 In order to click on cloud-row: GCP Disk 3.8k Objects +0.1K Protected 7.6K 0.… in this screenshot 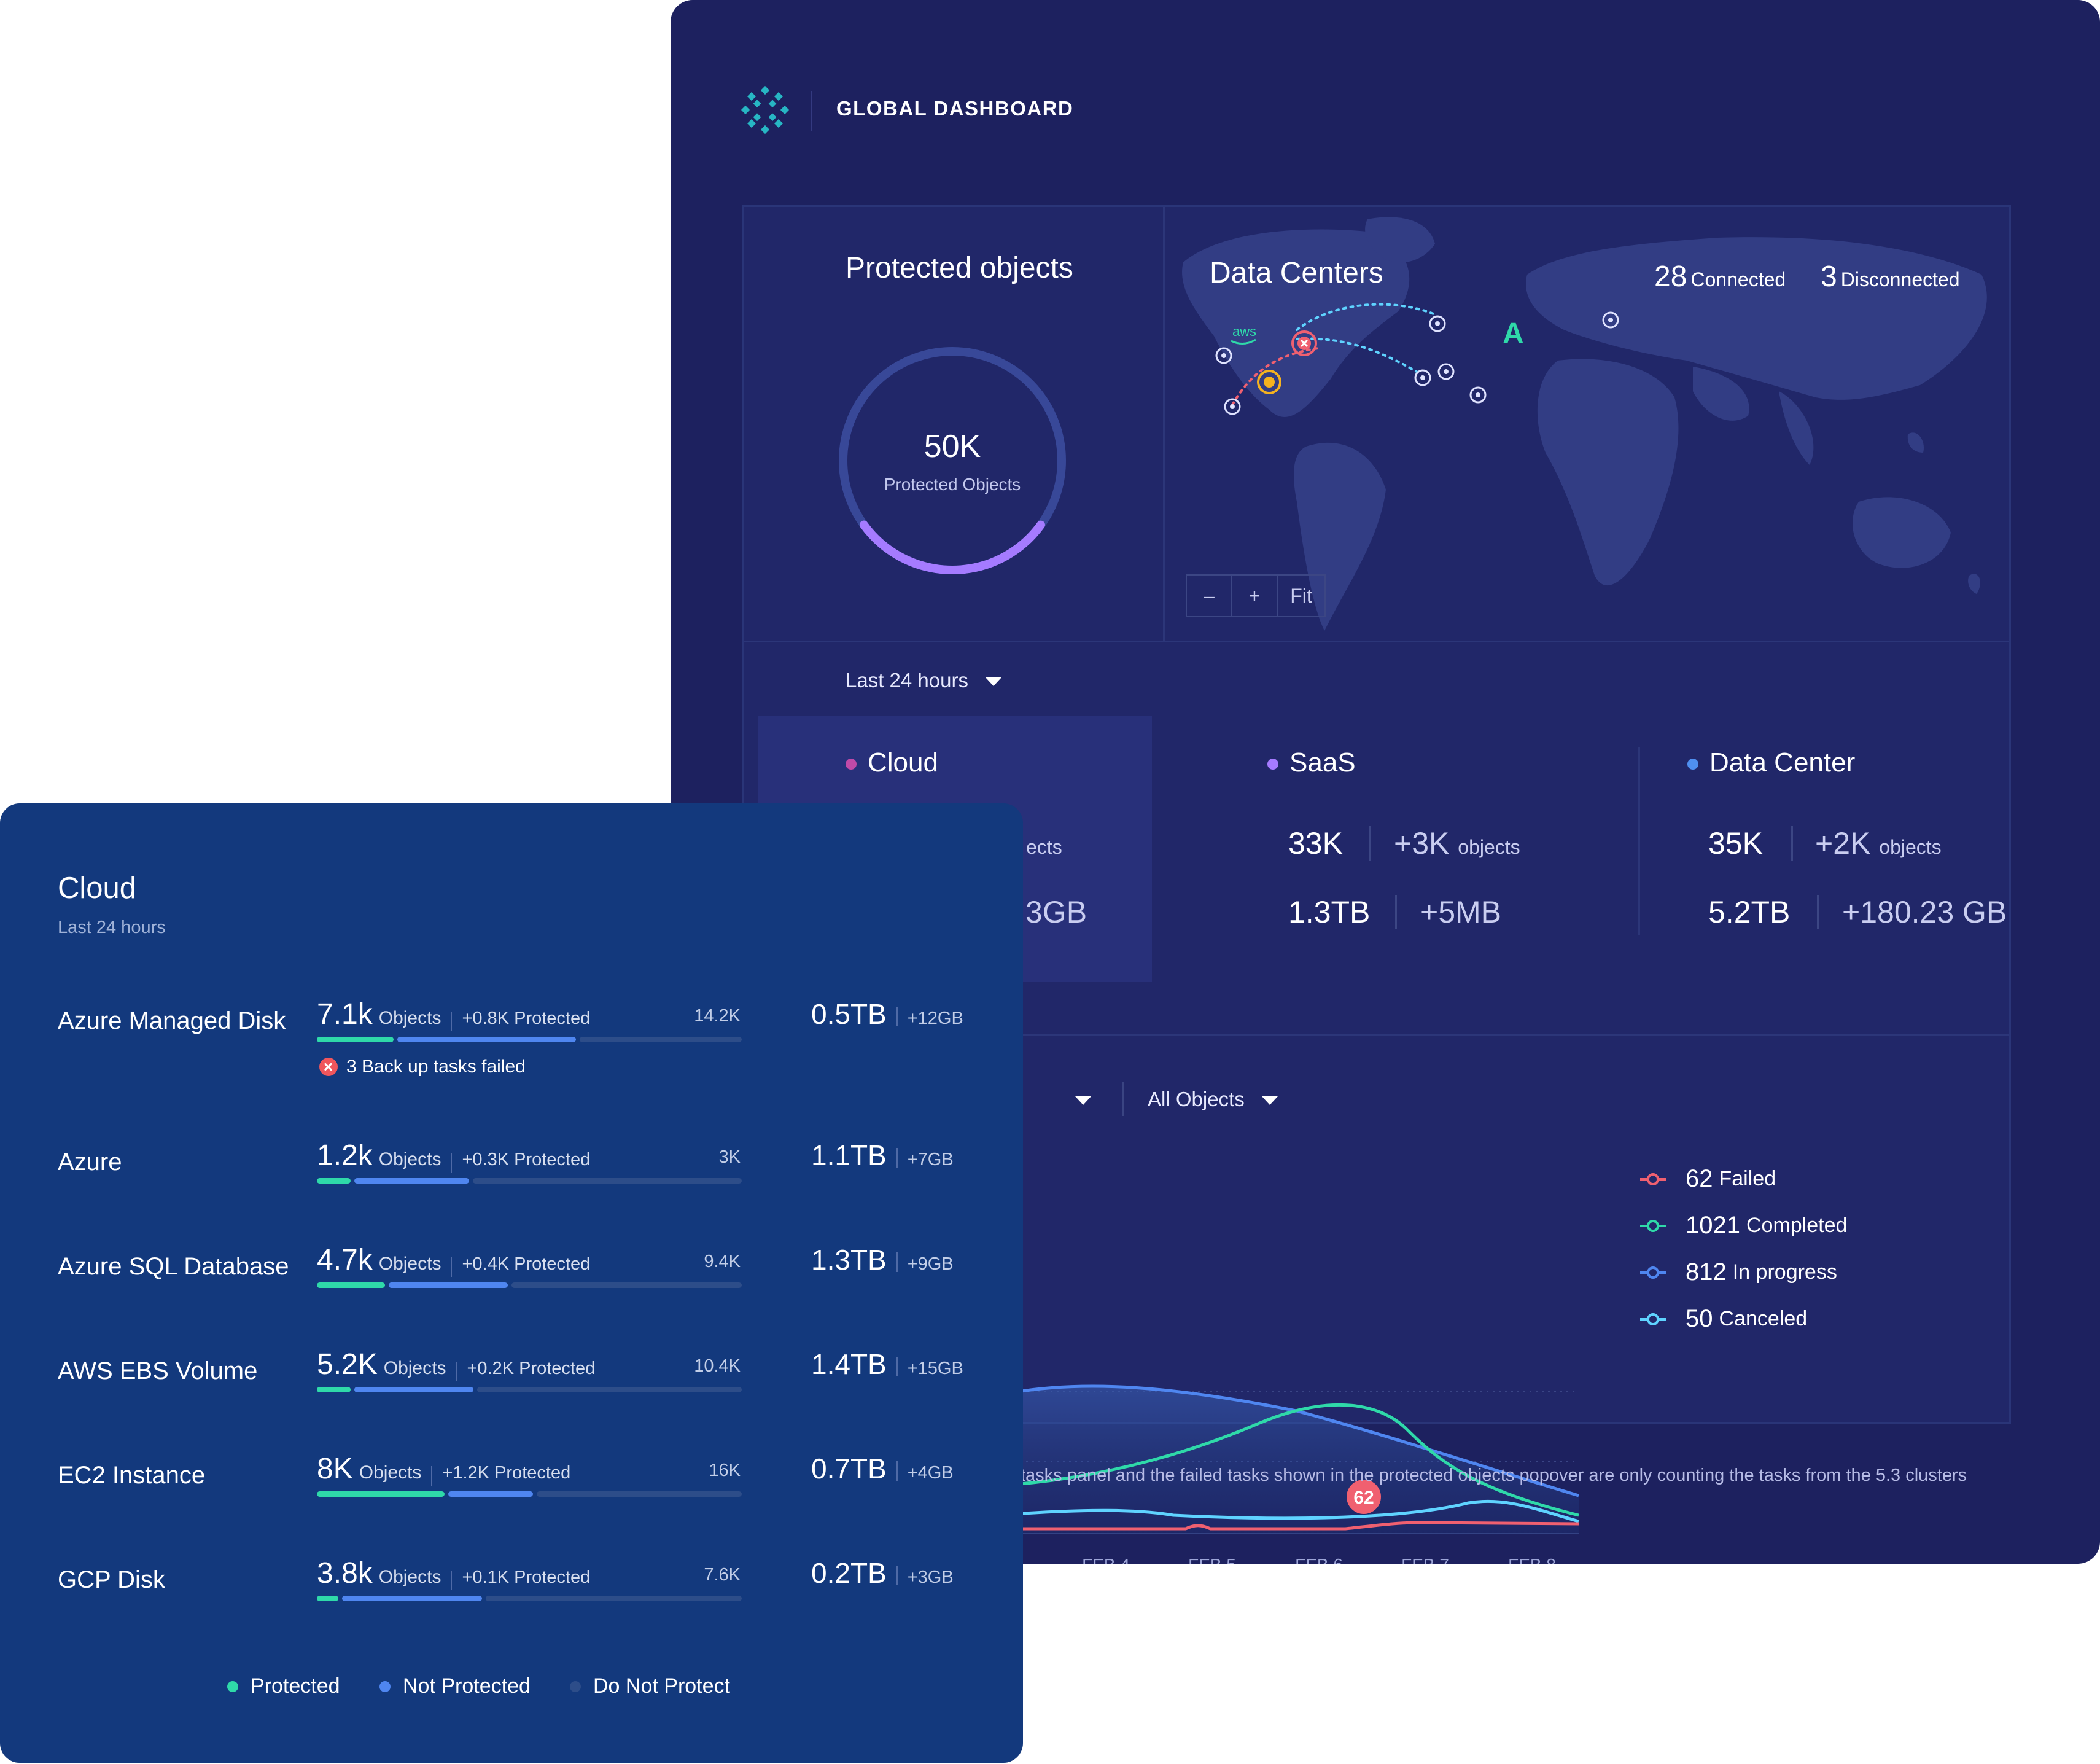, I will do `click(512, 1583)`.